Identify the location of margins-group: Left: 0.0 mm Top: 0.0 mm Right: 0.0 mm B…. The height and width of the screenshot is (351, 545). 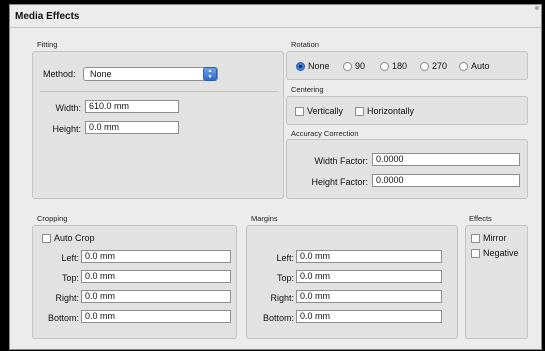
(352, 282).